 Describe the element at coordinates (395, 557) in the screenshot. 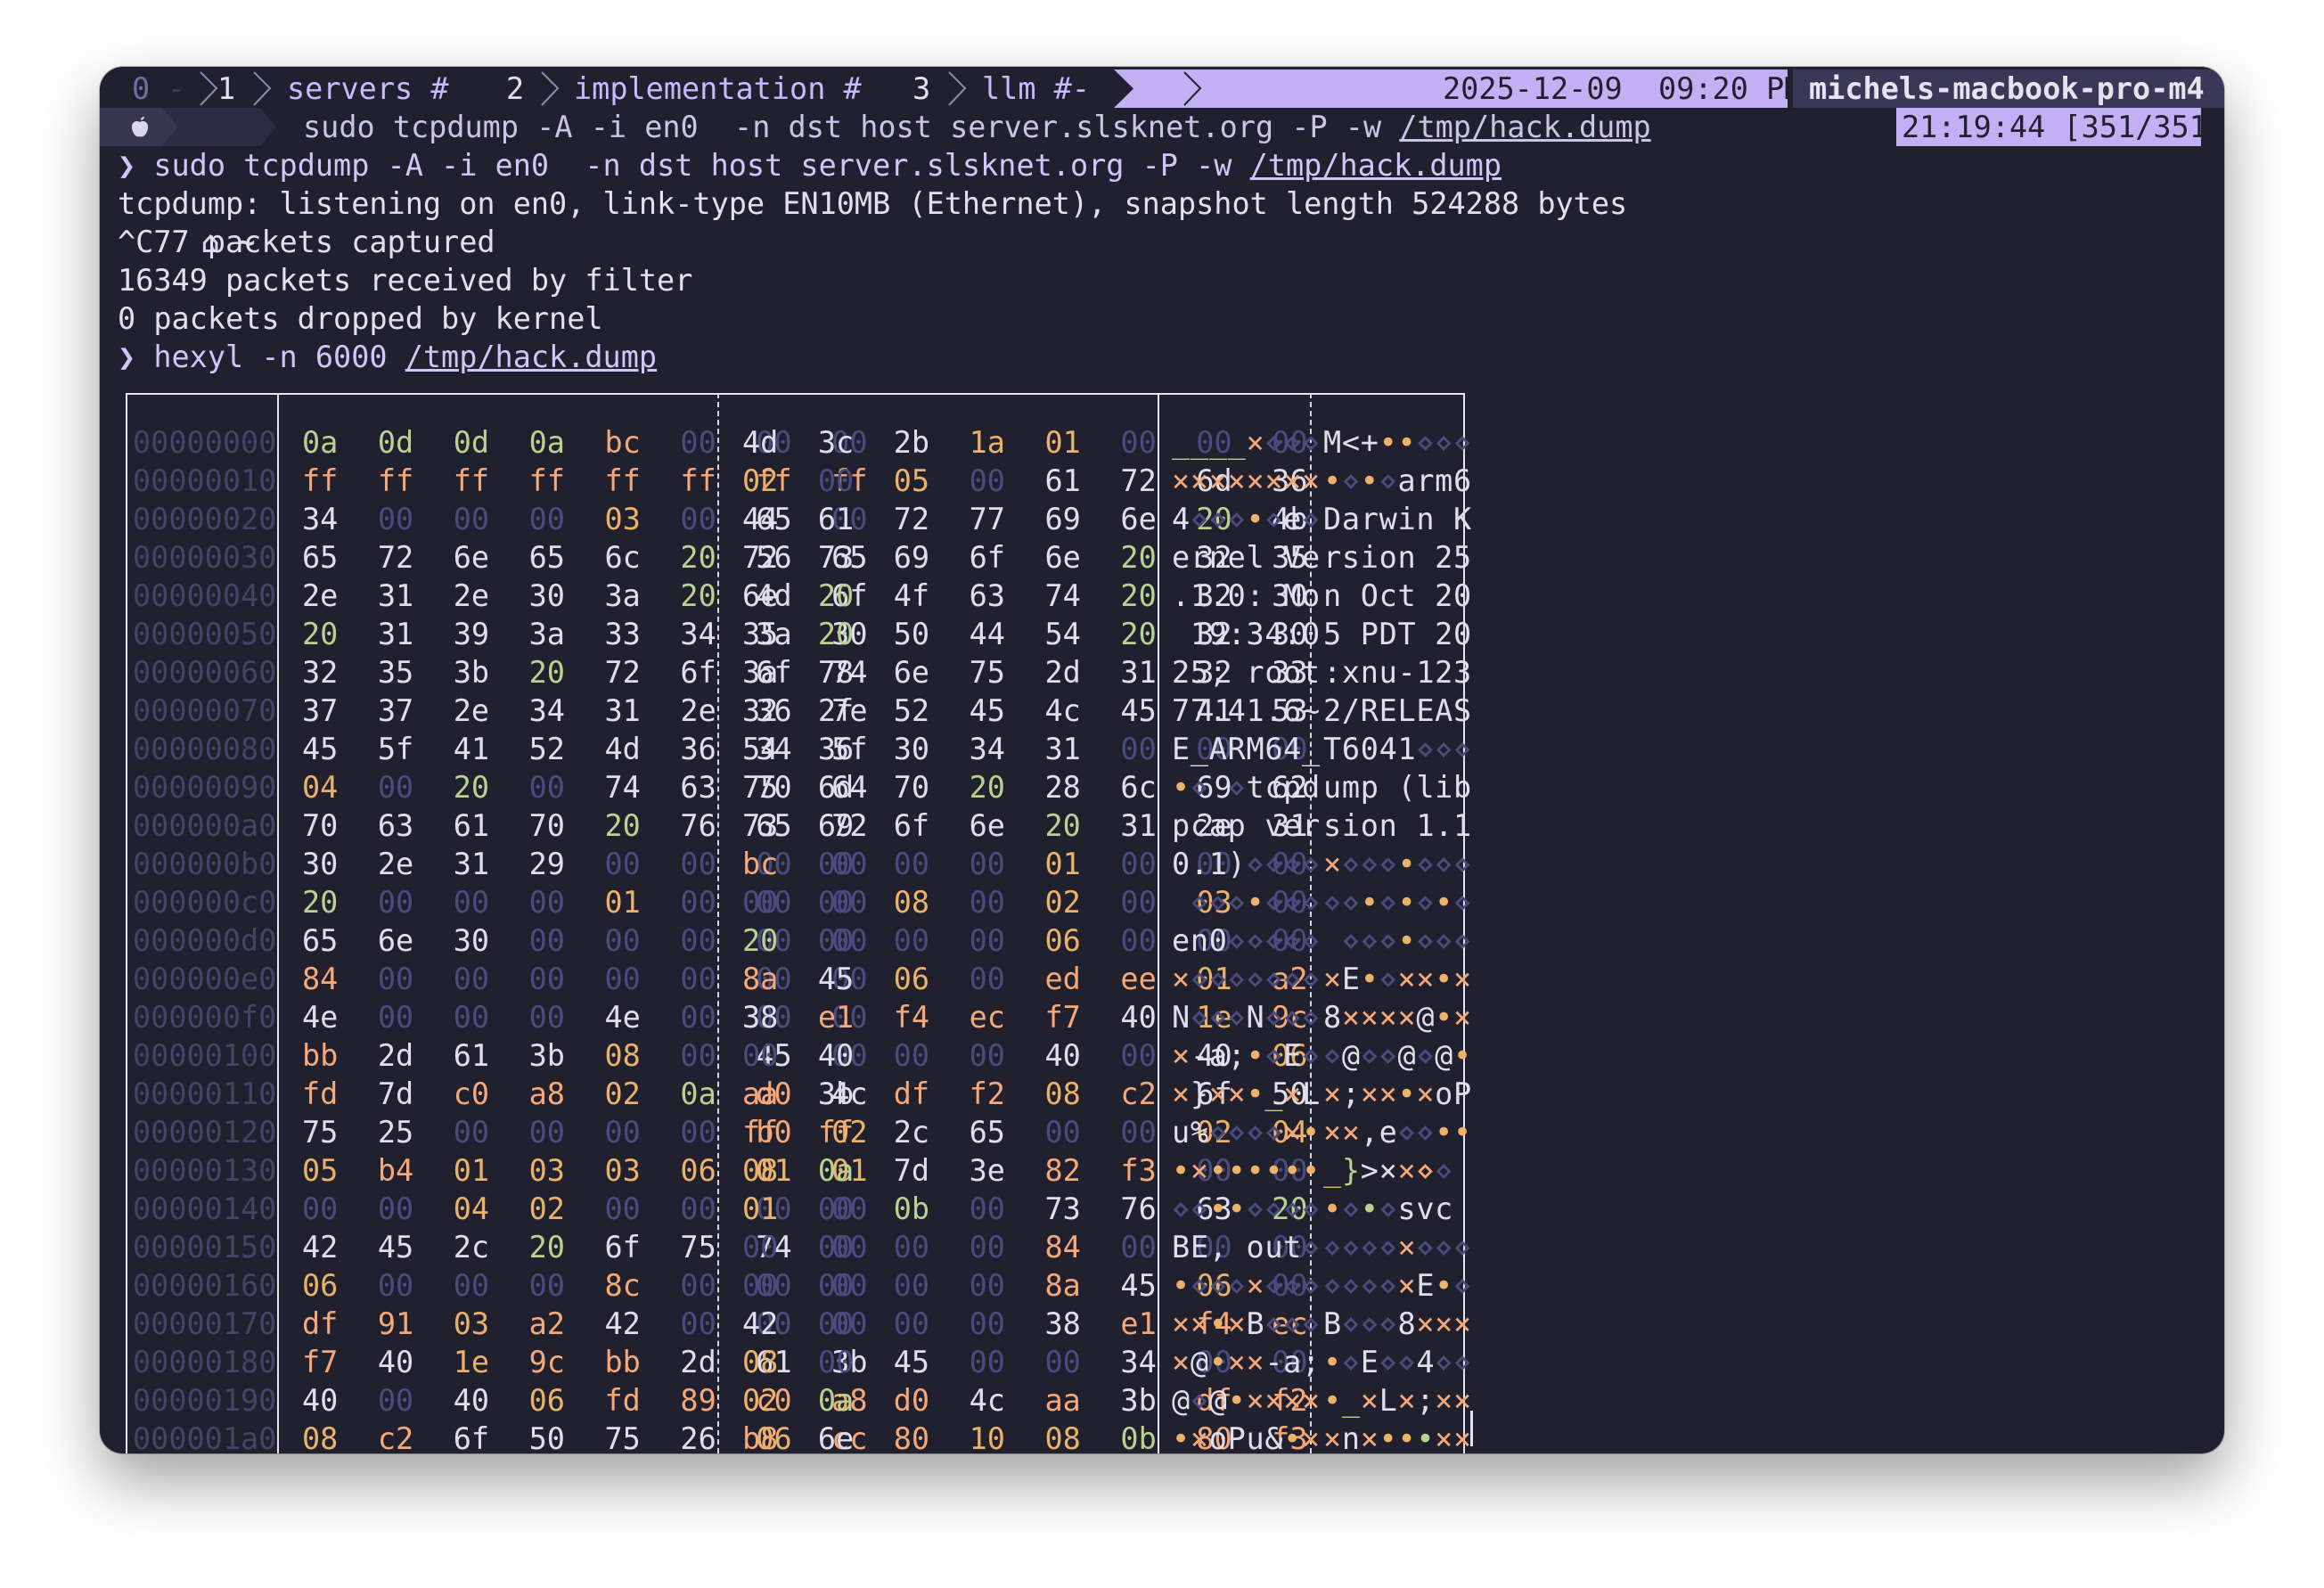

I see `hexdump-byte: 72` at that location.